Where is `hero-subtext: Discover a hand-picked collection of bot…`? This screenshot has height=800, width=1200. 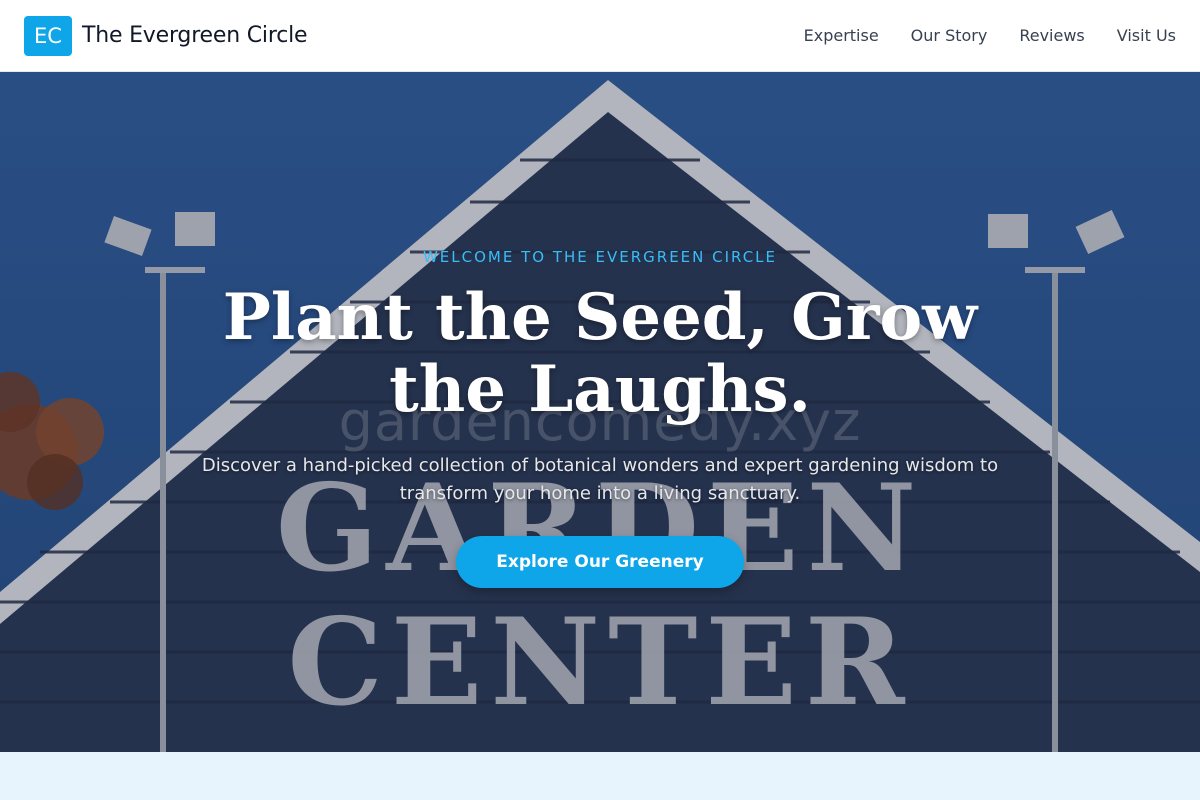
hero-subtext: Discover a hand-picked collection of bot… is located at coordinates (600, 479).